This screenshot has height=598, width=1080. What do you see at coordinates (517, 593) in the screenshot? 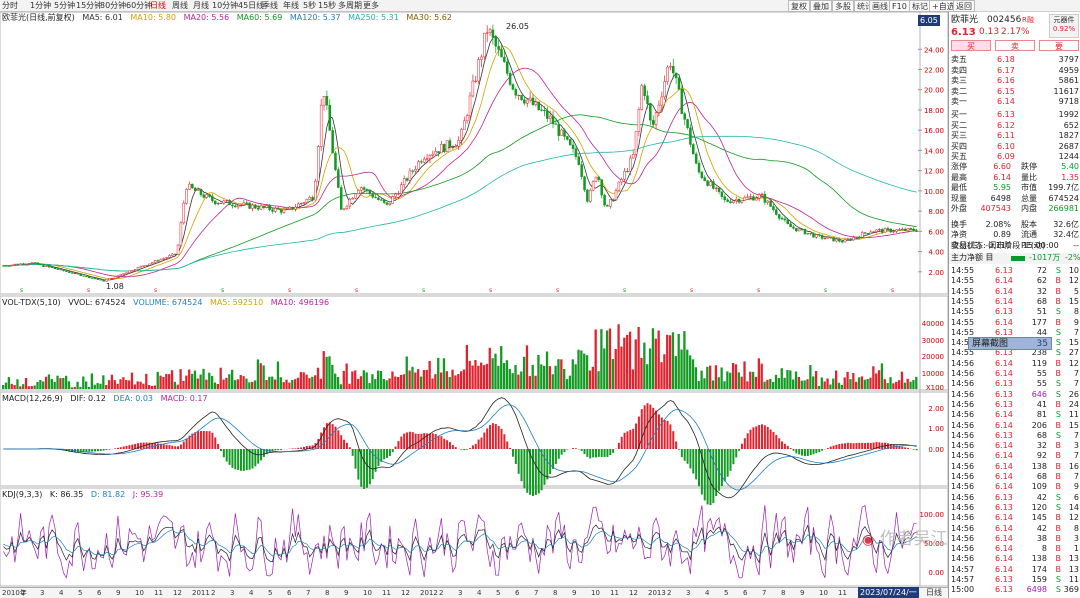
I see `date-axis-tick: 6` at bounding box center [517, 593].